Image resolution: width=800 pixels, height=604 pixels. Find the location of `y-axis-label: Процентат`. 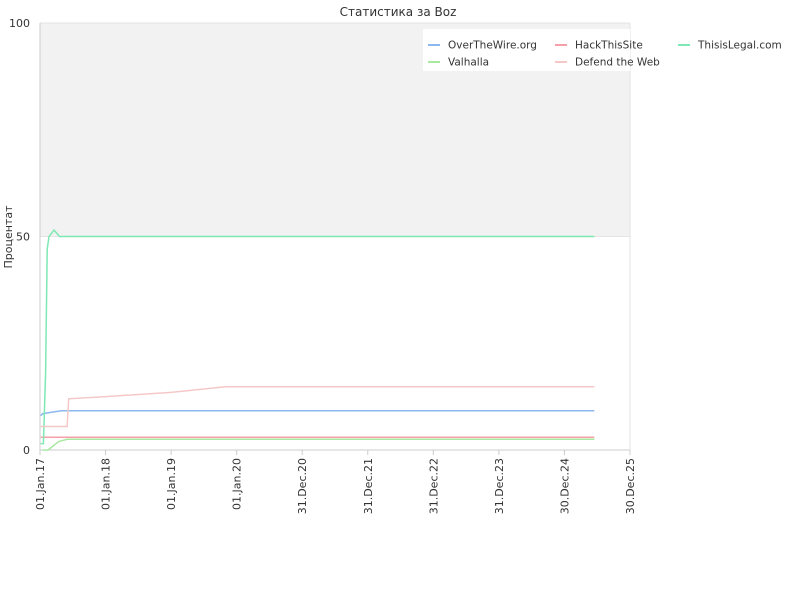

y-axis-label: Процентат is located at coordinates (8, 237).